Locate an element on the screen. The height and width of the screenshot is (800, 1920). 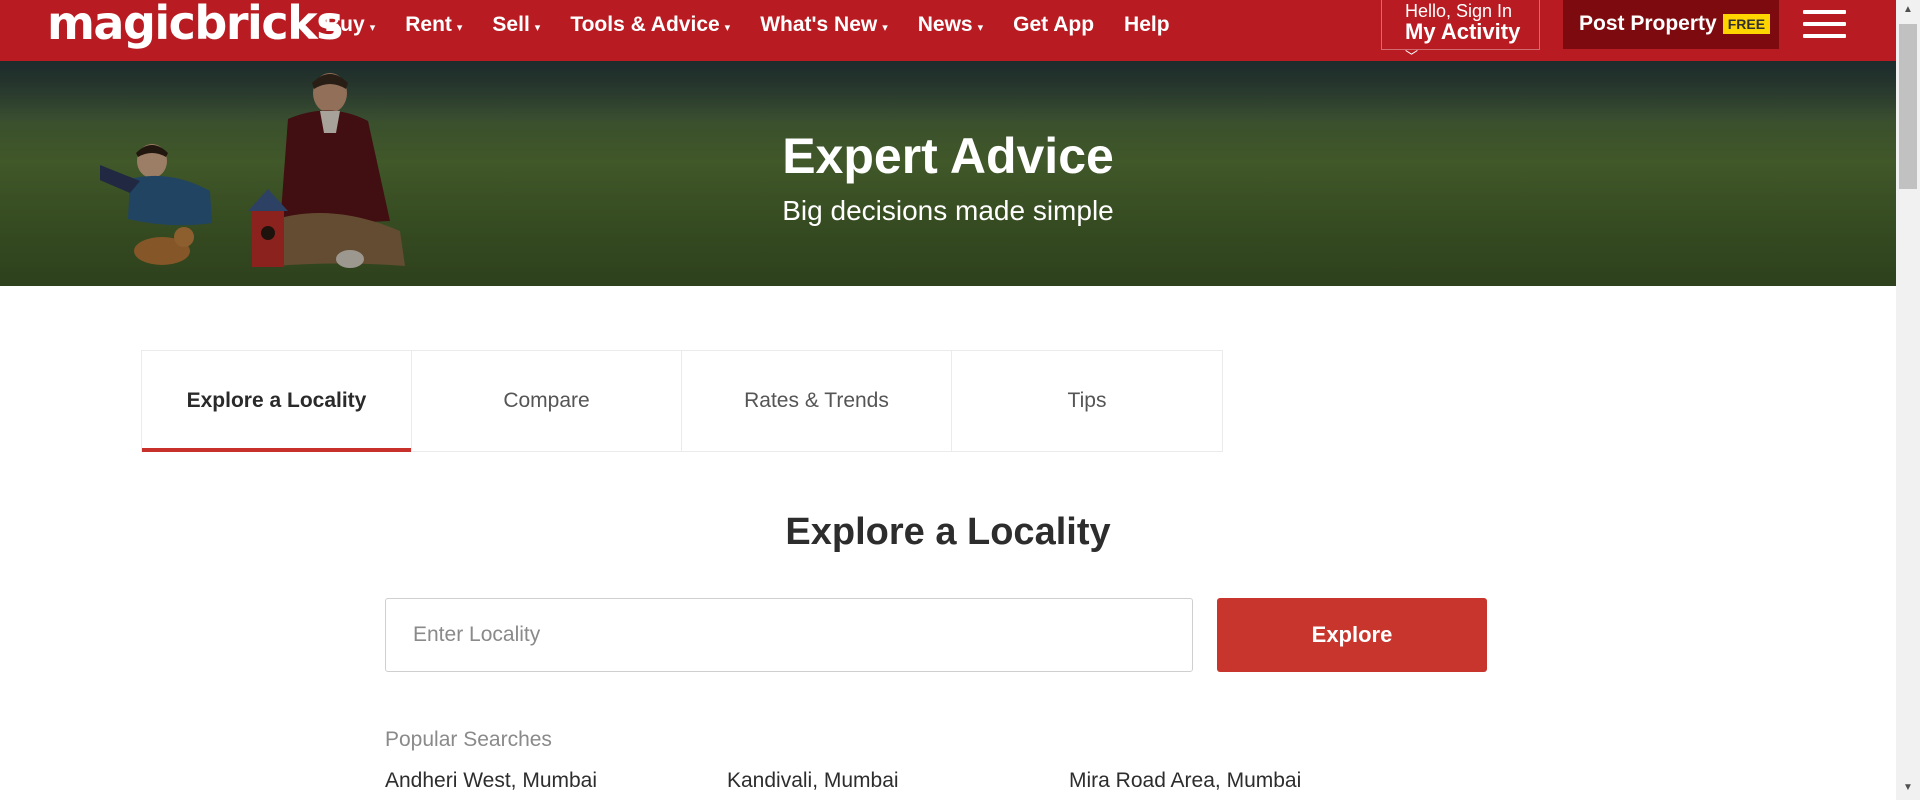
free-badge: FREE is located at coordinates (1746, 23).